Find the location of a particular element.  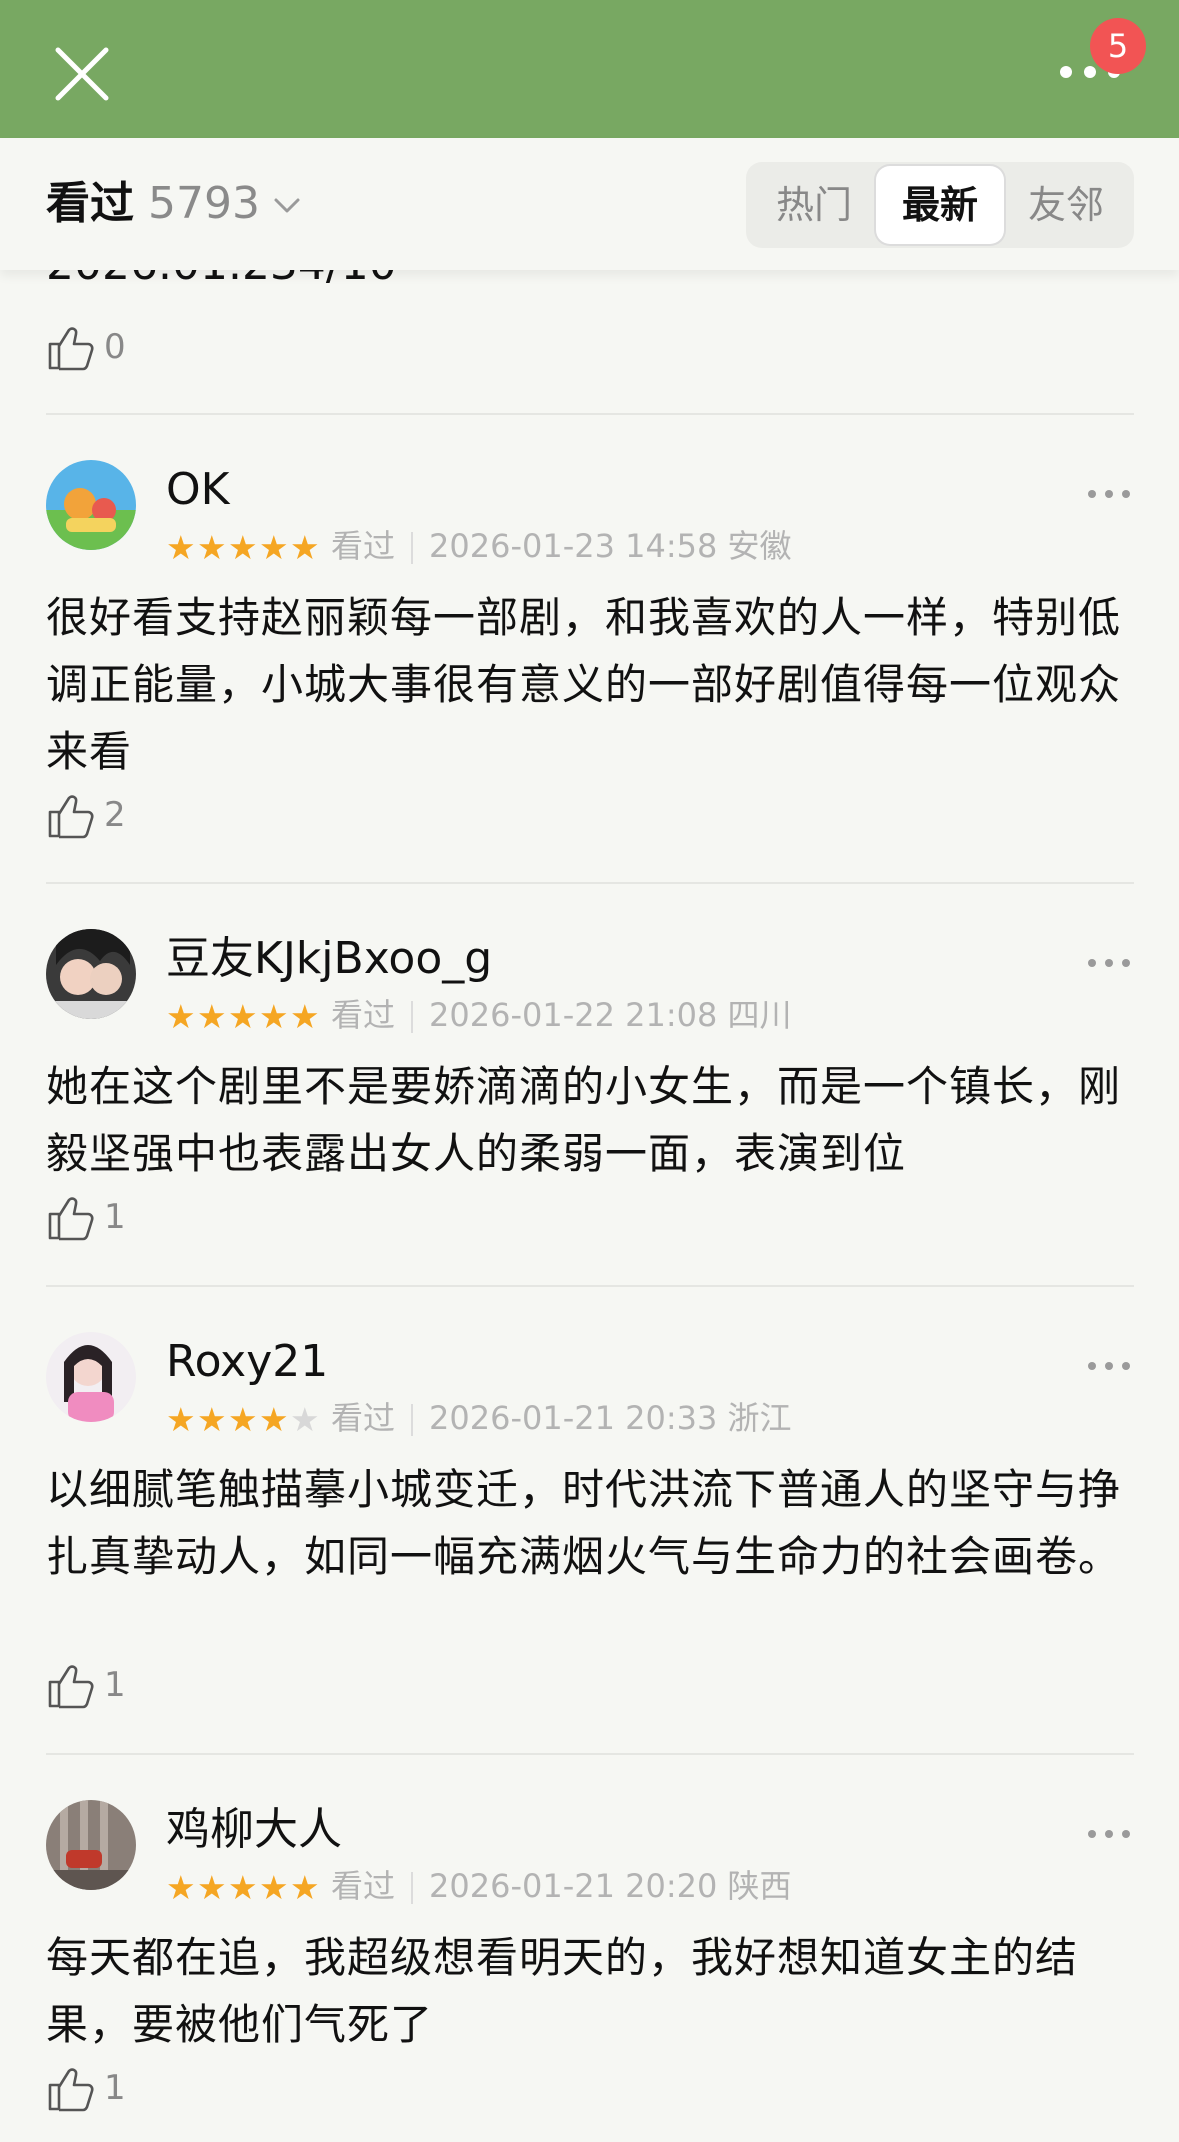

like-count: 2 is located at coordinates (115, 815).